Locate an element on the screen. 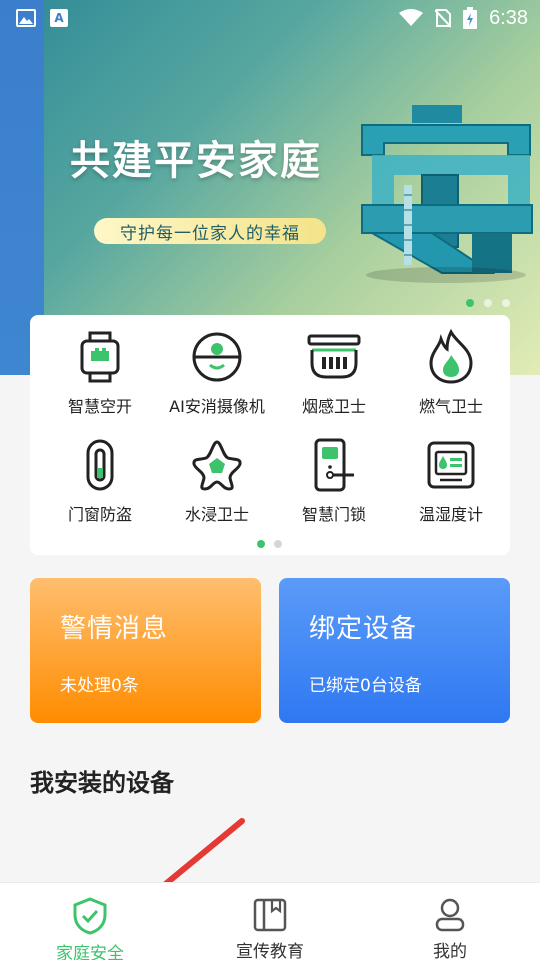 Image resolution: width=540 pixels, height=960 pixels. banner-subtitle: 守护每一位家人的幸福 is located at coordinates (210, 231).